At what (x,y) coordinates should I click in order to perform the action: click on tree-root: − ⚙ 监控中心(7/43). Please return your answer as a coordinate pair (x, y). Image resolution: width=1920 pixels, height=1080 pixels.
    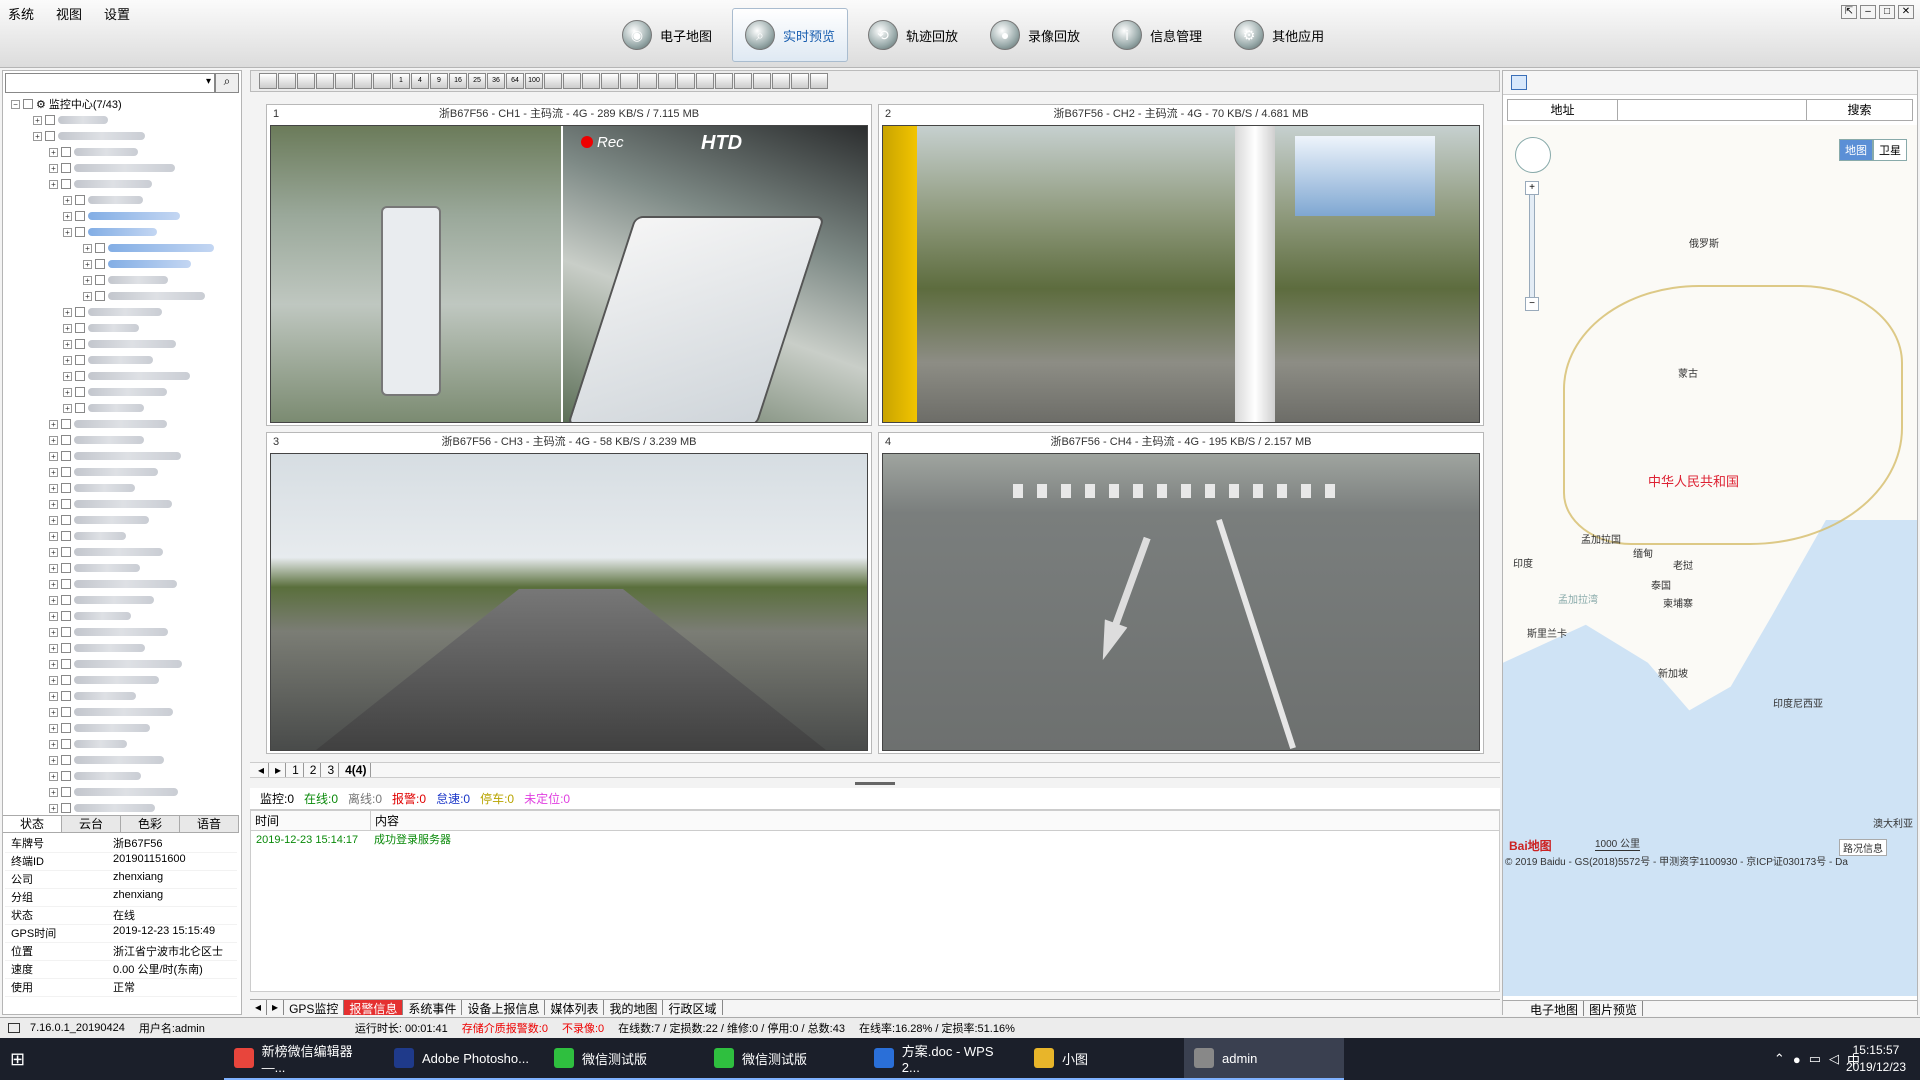
    Looking at the image, I should click on (66, 104).